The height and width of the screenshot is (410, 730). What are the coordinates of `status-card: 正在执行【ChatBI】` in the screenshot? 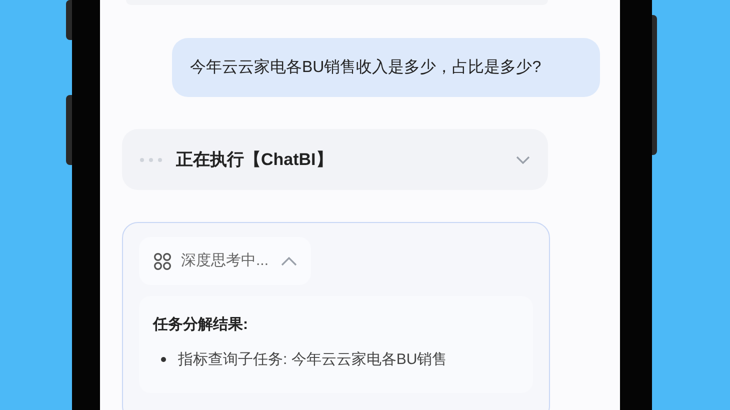 It's located at (335, 159).